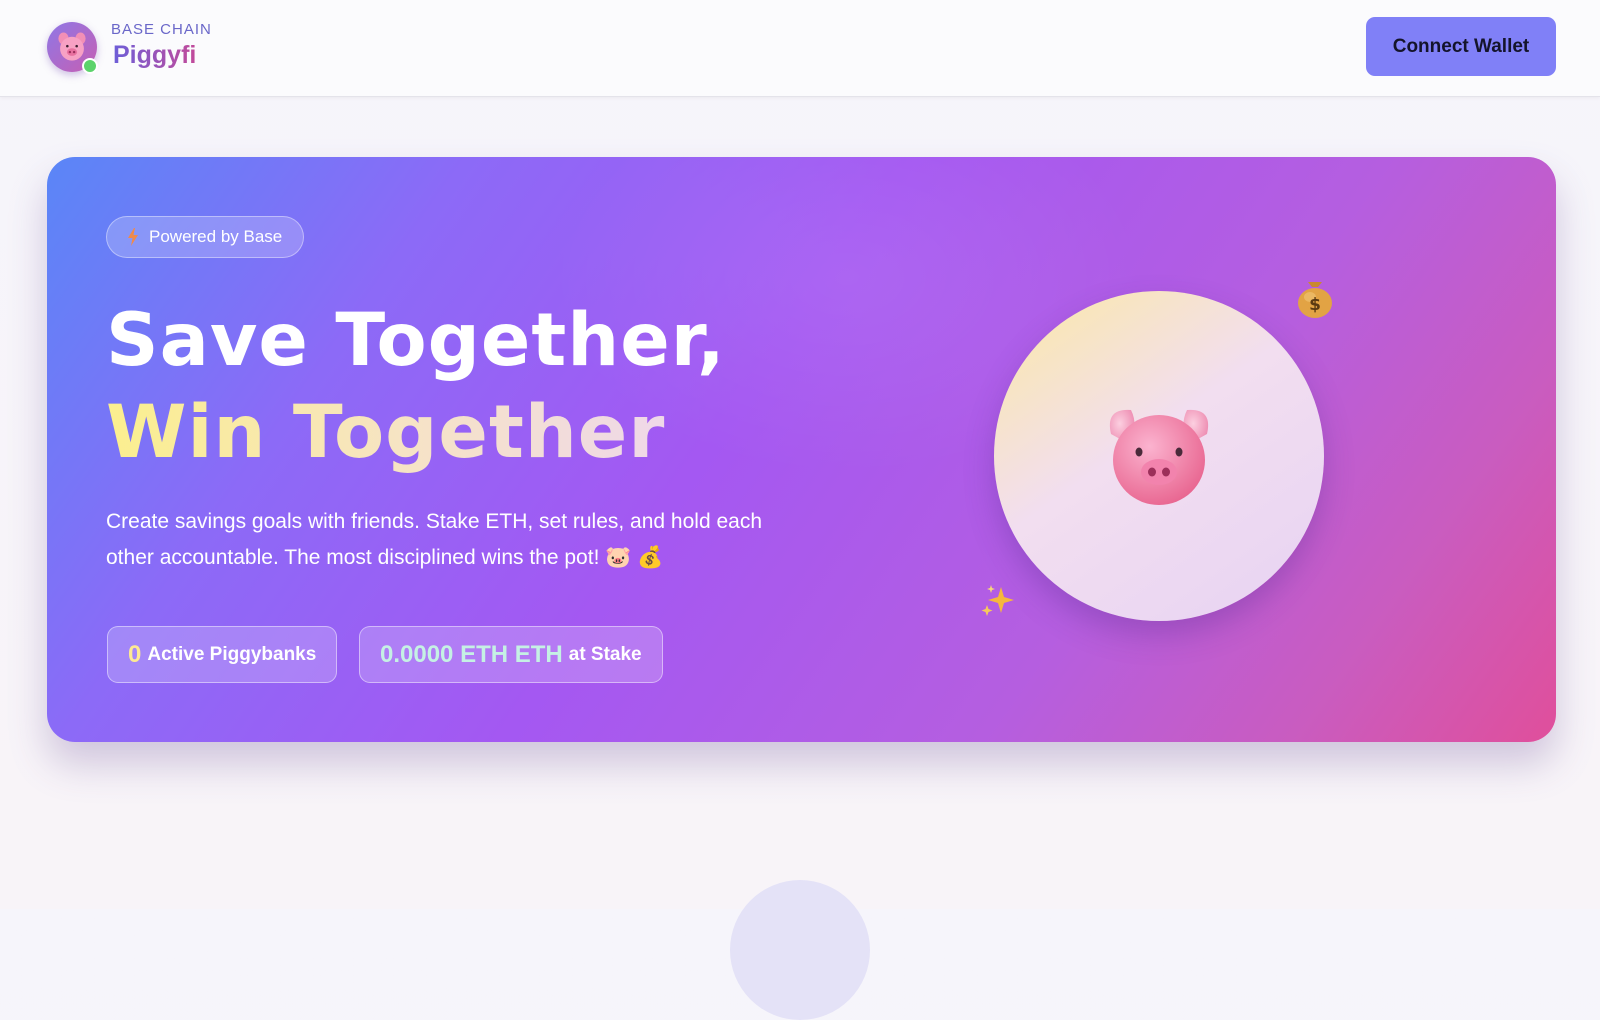  I want to click on lightning-icon, so click(133, 237).